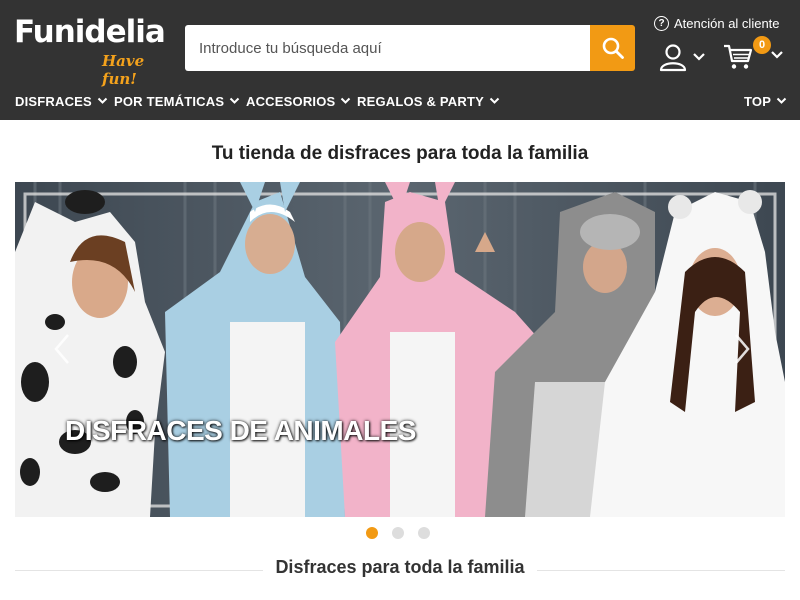  I want to click on help-link: ? Atención al cliente, so click(717, 23).